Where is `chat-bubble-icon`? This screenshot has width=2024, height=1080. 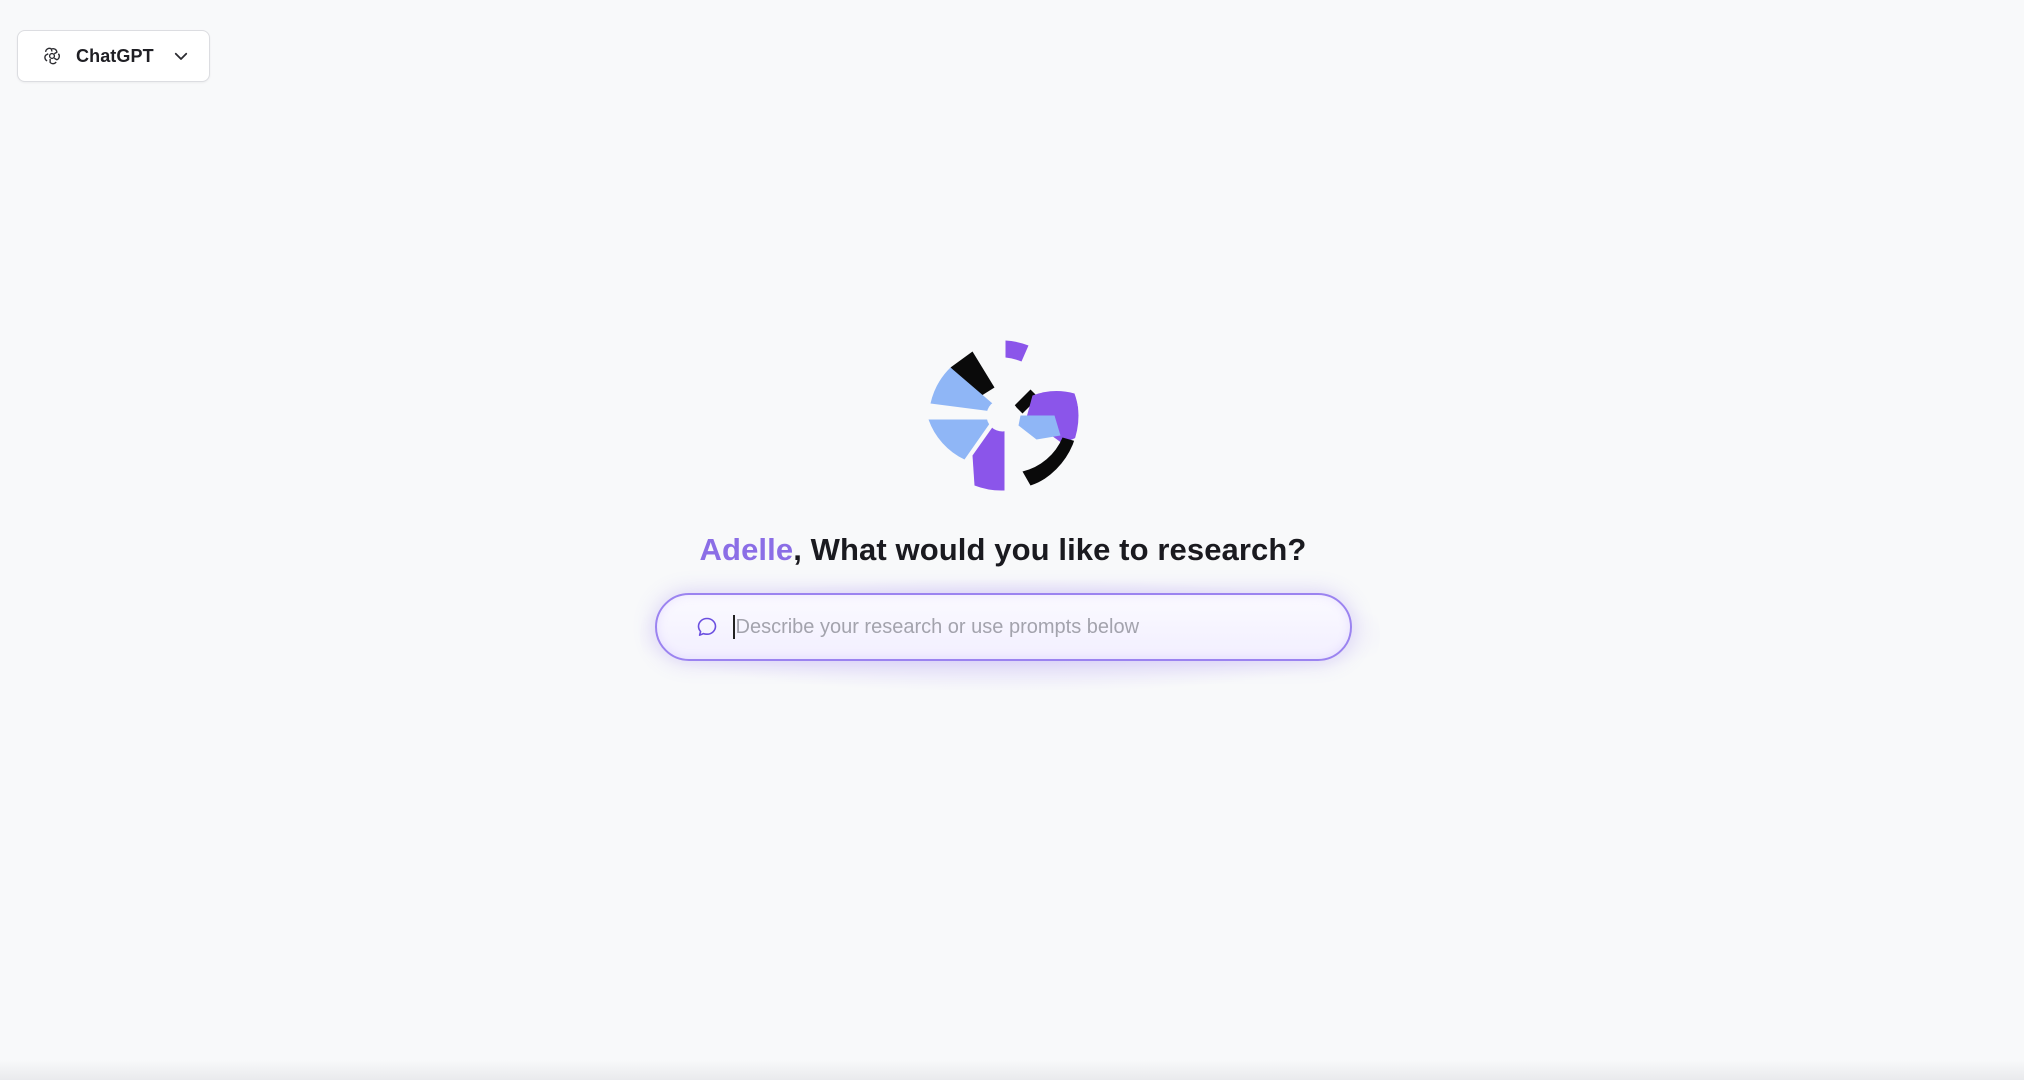
chat-bubble-icon is located at coordinates (708, 627).